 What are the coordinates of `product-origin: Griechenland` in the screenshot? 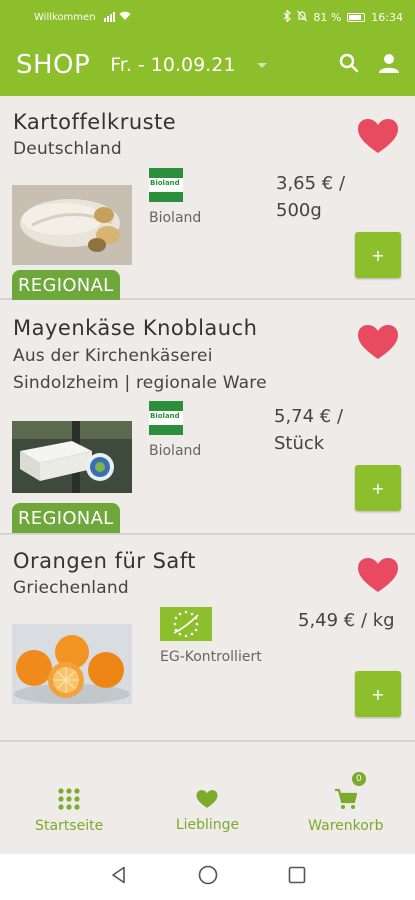 It's located at (71, 588).